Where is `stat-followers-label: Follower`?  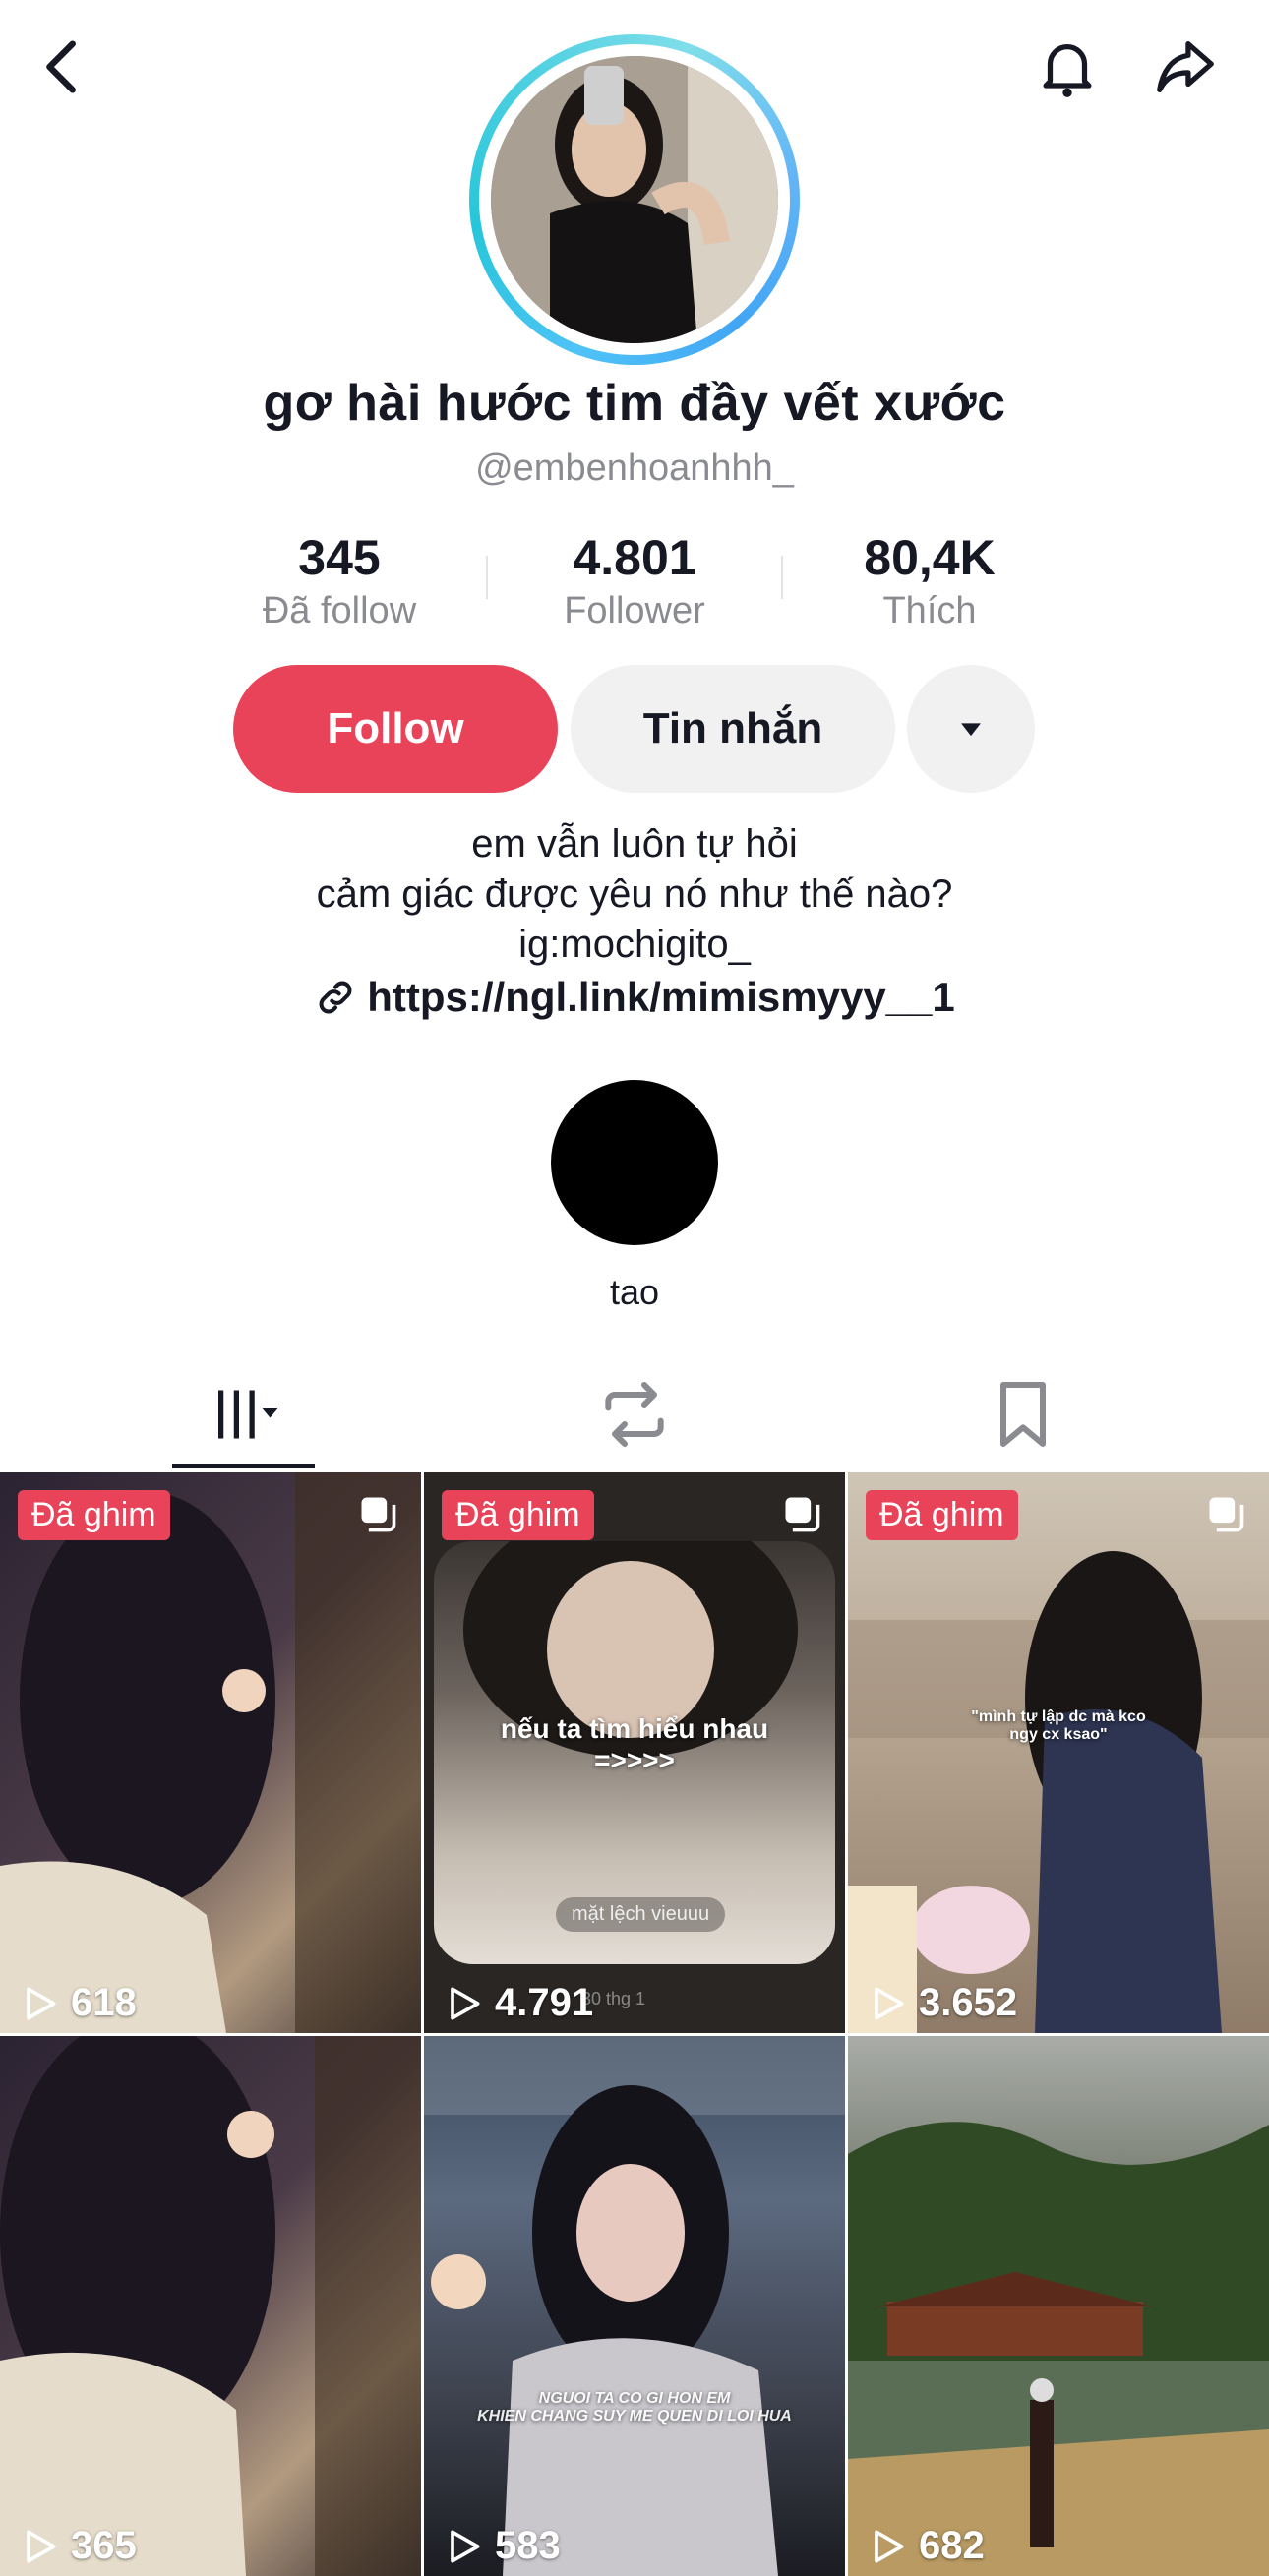
stat-followers-label: Follower is located at coordinates (634, 611).